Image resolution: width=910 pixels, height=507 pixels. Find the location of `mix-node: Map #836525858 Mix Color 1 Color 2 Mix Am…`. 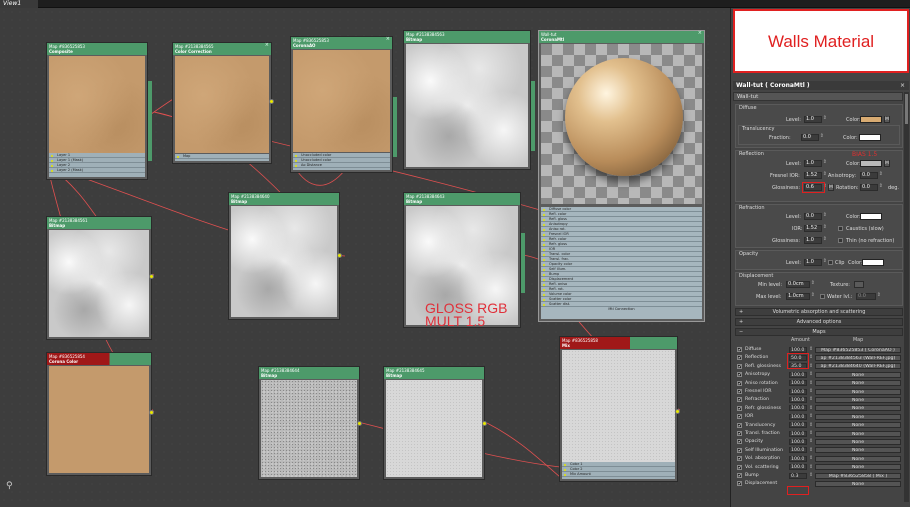

mix-node: Map #836525858 Mix Color 1 Color 2 Mix Am… is located at coordinates (619, 409).